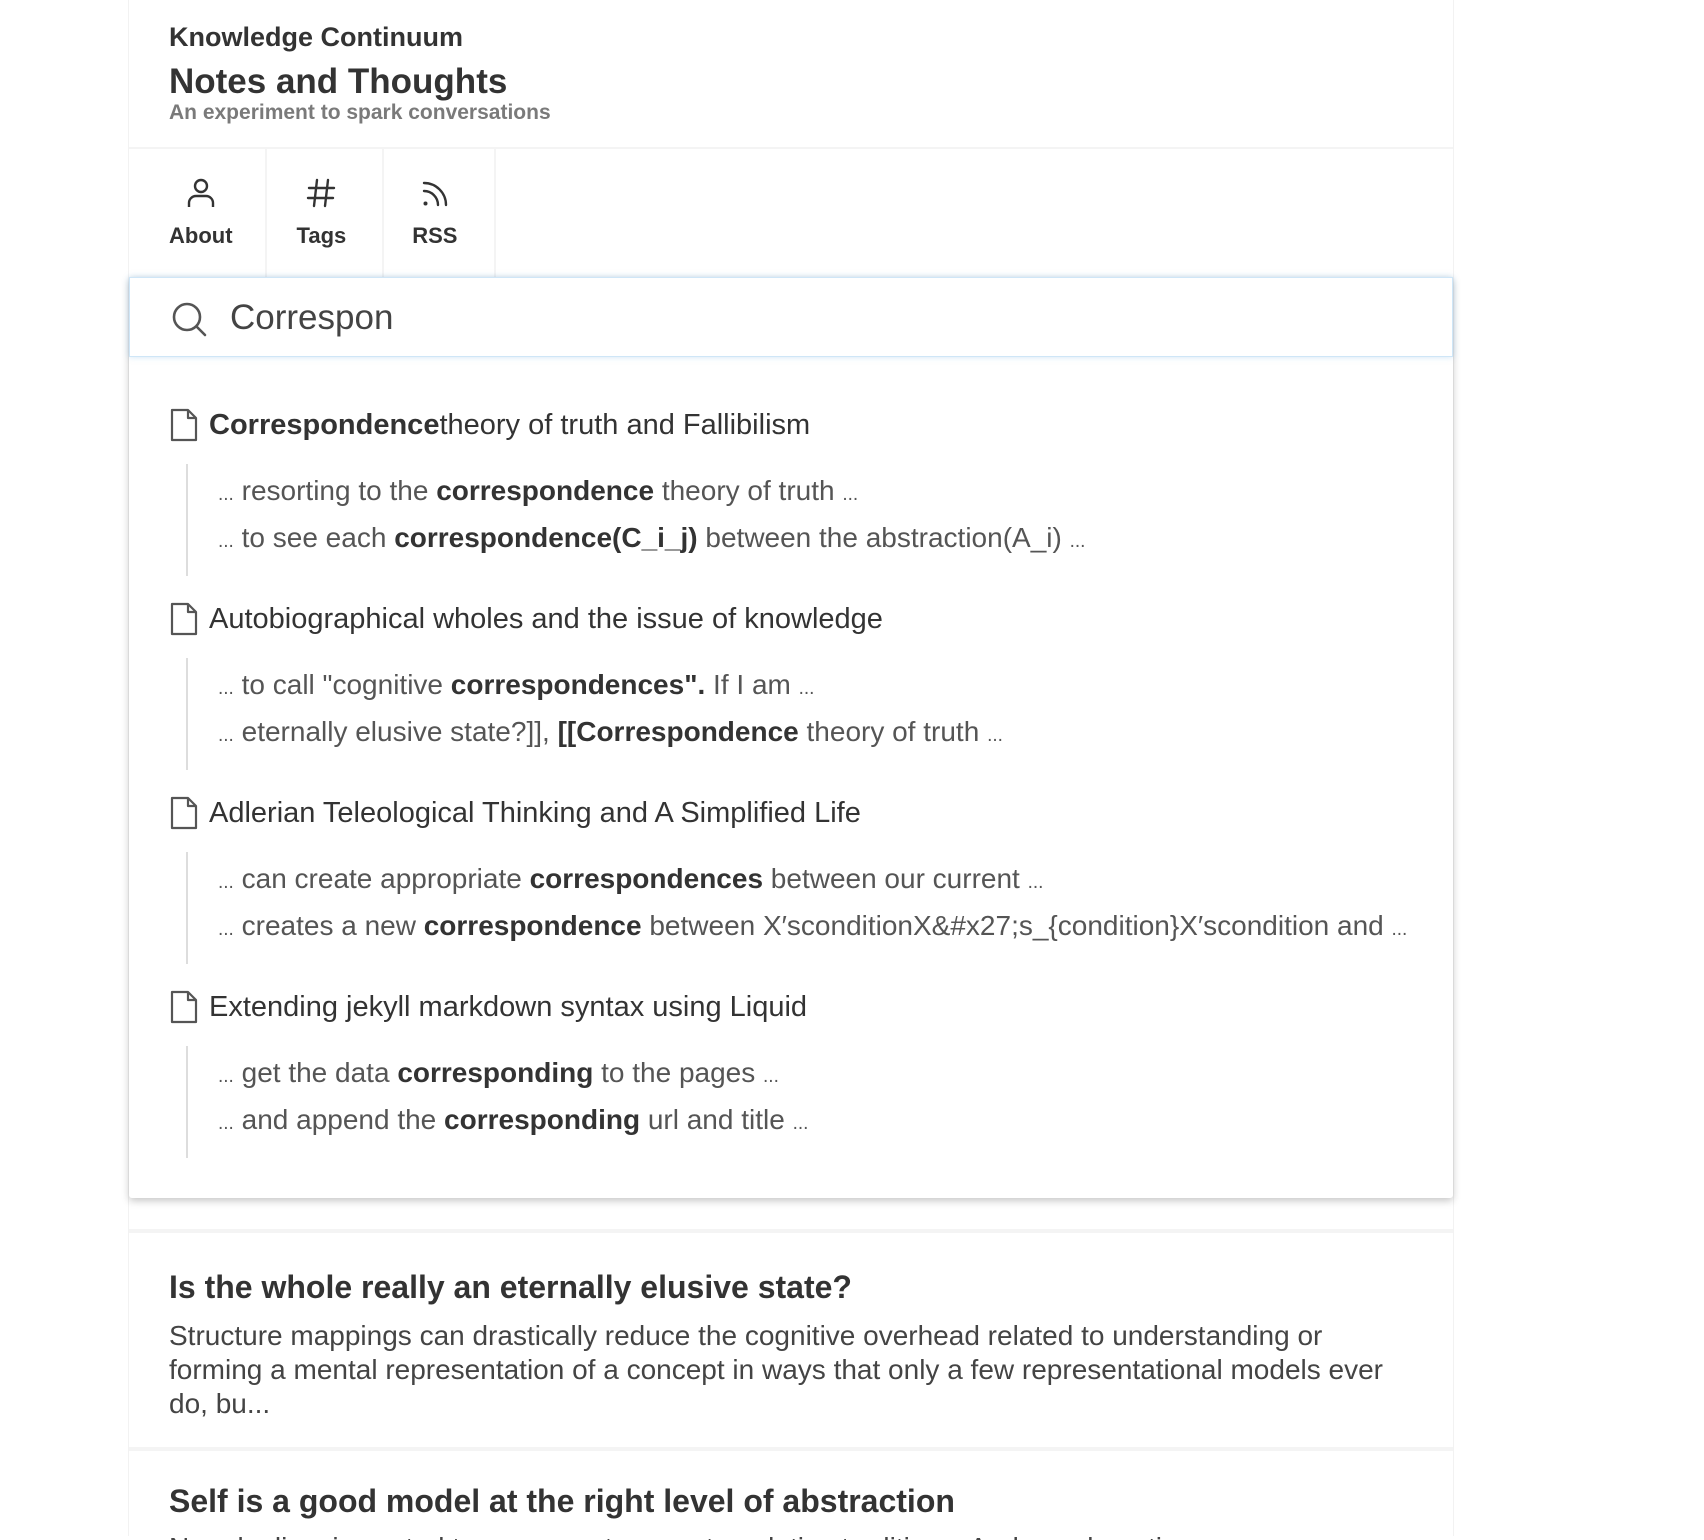  Describe the element at coordinates (190, 320) in the screenshot. I see `search-icon` at that location.